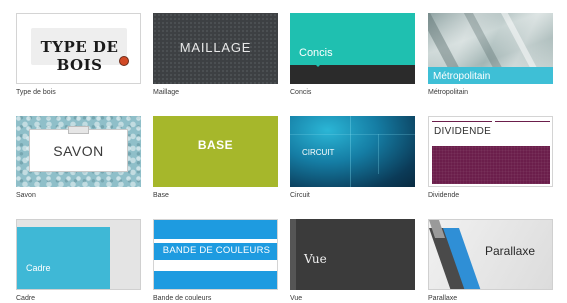  I want to click on thumbnail-title: BASE, so click(215, 145).